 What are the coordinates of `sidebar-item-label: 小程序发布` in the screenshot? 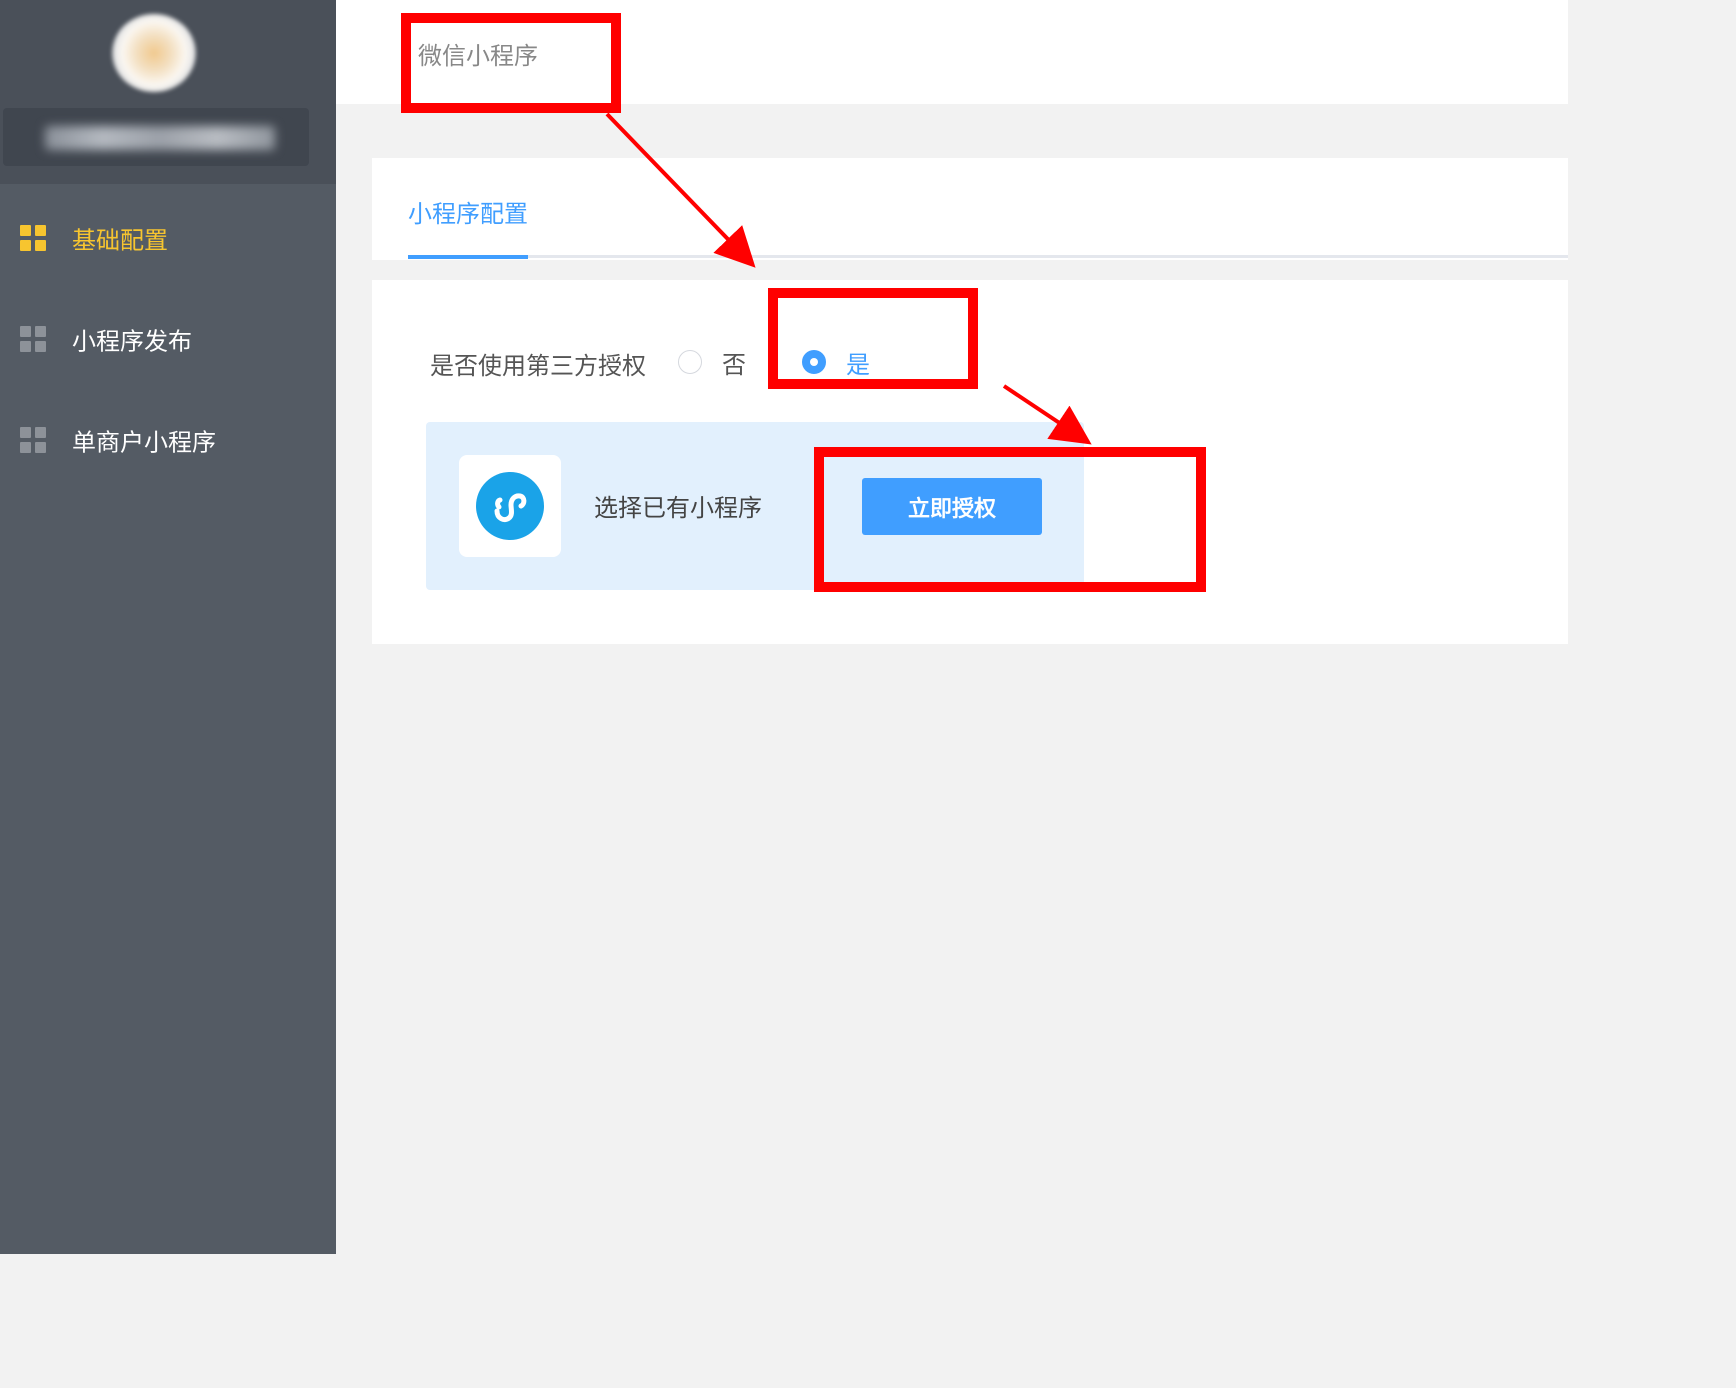 It's located at (132, 341).